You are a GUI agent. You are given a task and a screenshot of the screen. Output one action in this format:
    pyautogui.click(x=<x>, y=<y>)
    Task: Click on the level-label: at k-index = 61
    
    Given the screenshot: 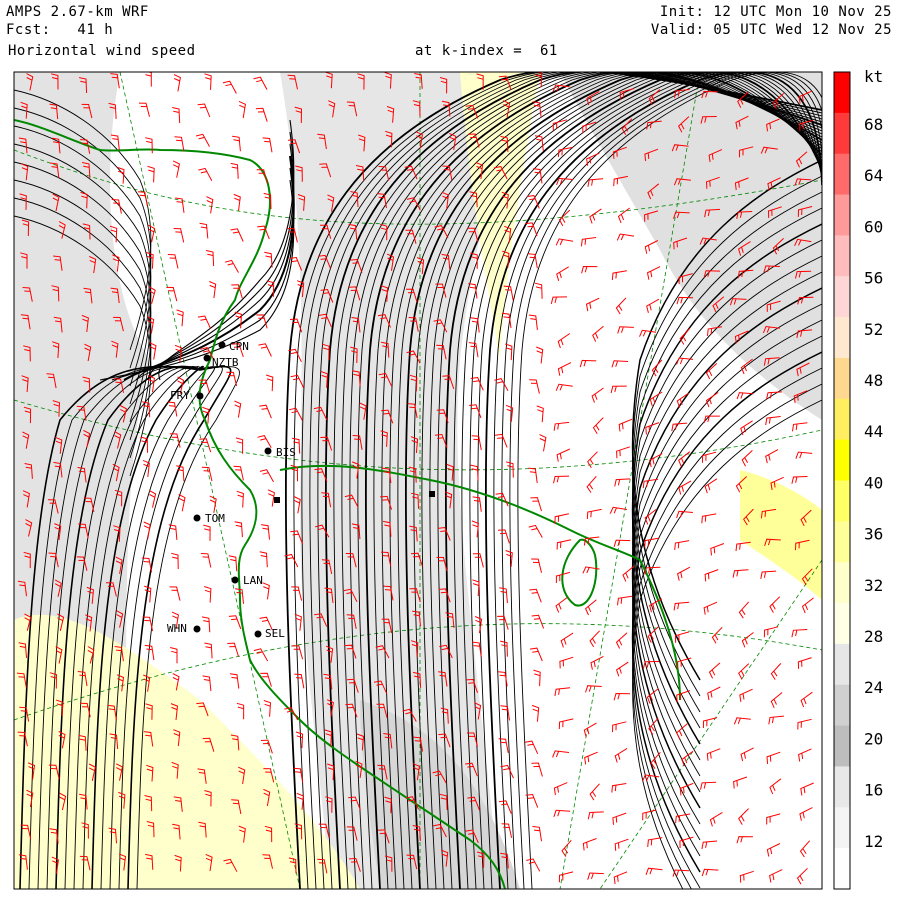 What is the action you would take?
    pyautogui.click(x=486, y=51)
    